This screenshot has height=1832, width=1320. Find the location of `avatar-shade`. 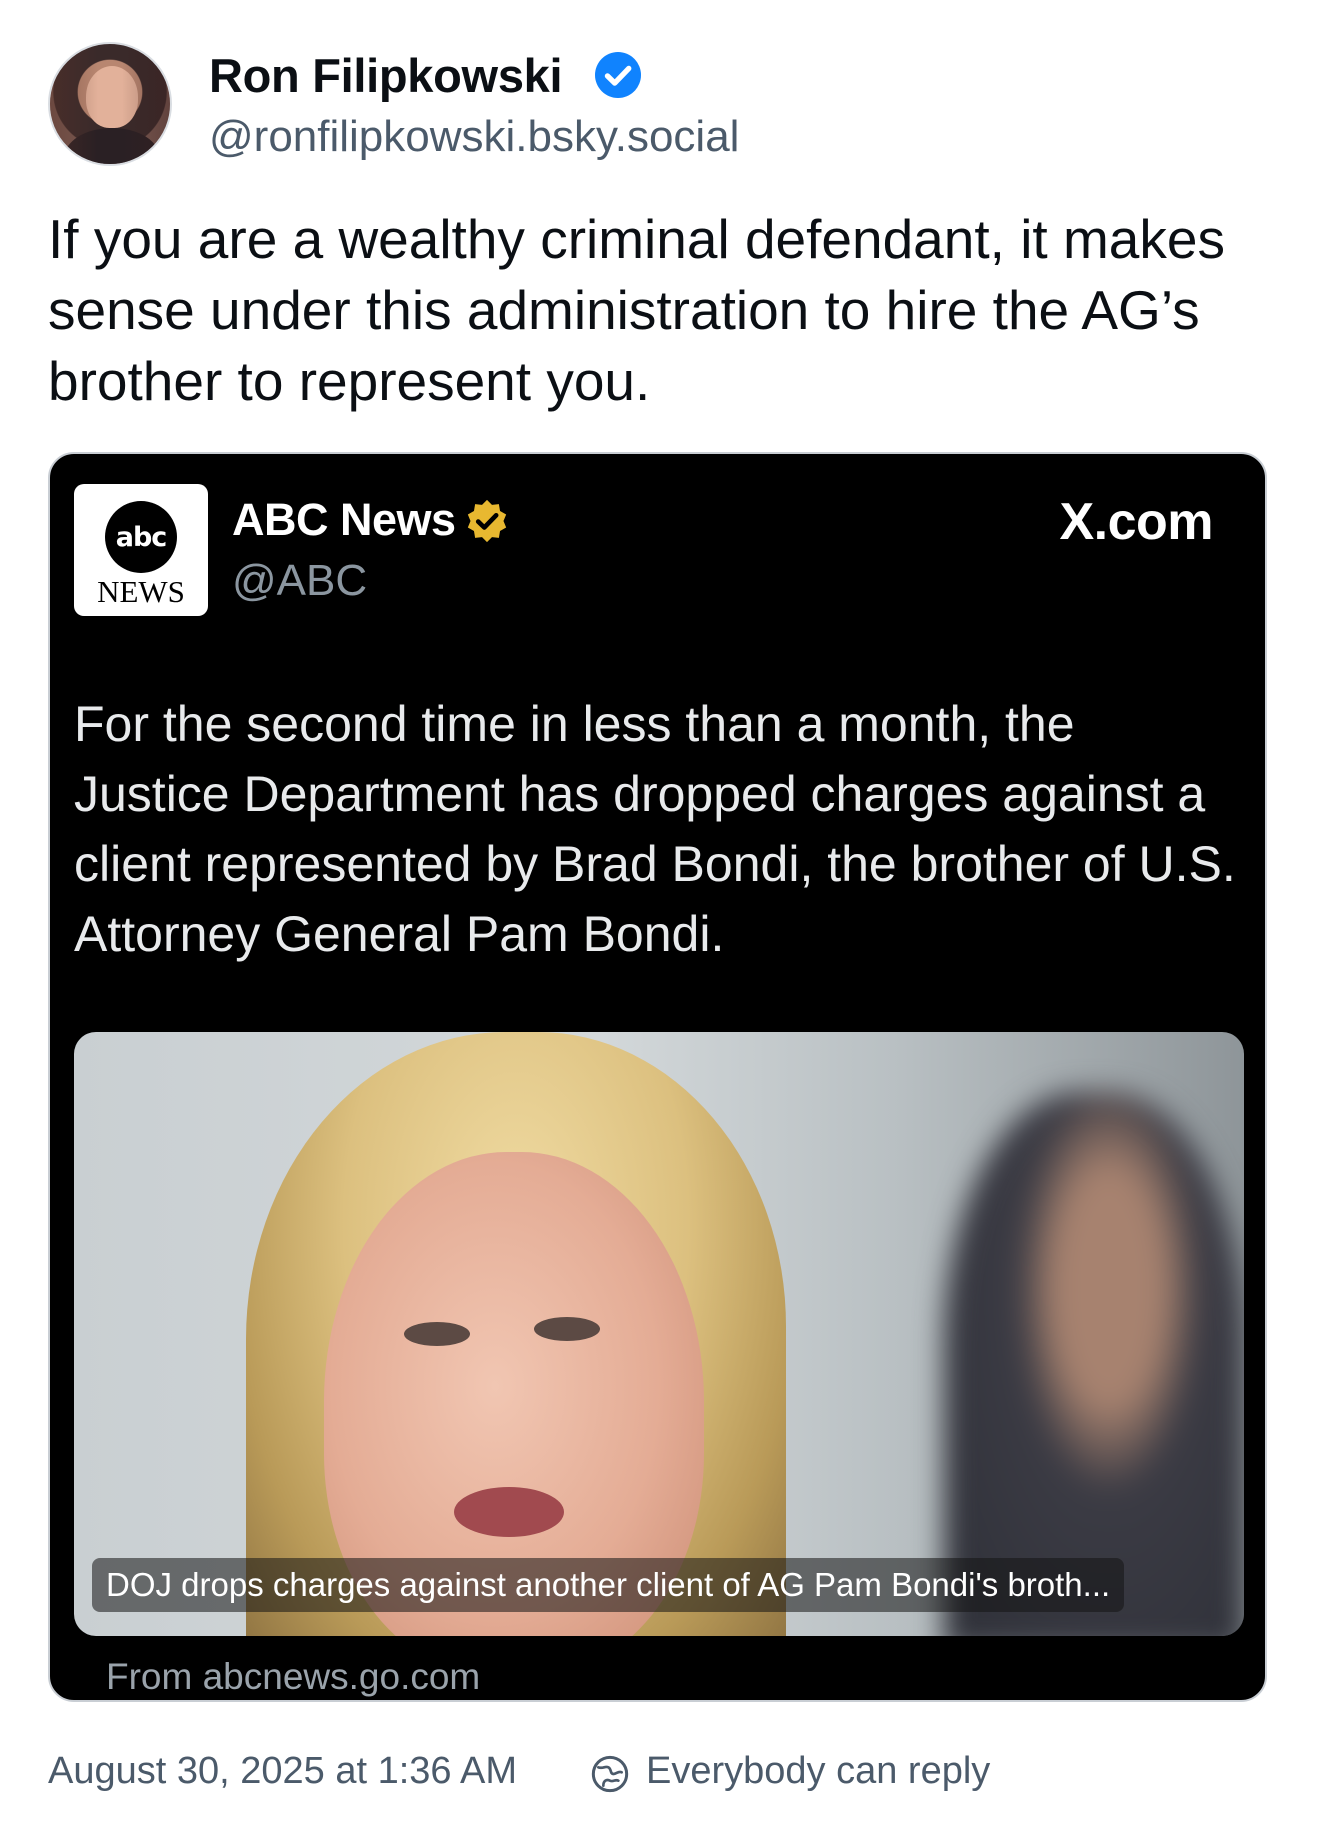

avatar-shade is located at coordinates (110, 104).